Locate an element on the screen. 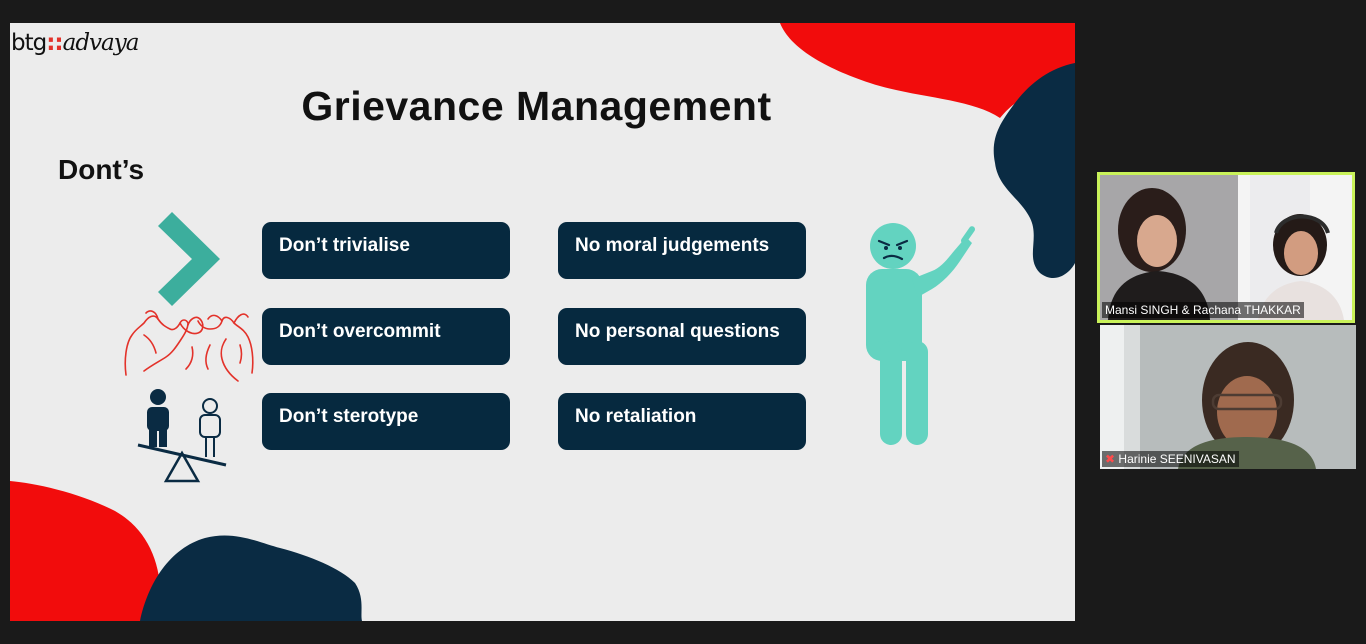  participant-tile-mansi-rachana: Mansi SINGH & Rachana THAKKAR is located at coordinates (1226, 247).